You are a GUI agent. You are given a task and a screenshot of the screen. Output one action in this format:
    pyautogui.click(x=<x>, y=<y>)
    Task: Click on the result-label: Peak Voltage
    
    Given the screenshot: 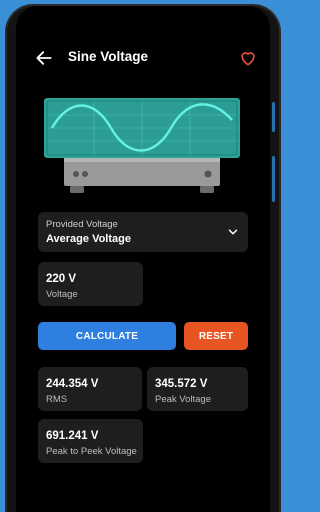 What is the action you would take?
    pyautogui.click(x=183, y=399)
    